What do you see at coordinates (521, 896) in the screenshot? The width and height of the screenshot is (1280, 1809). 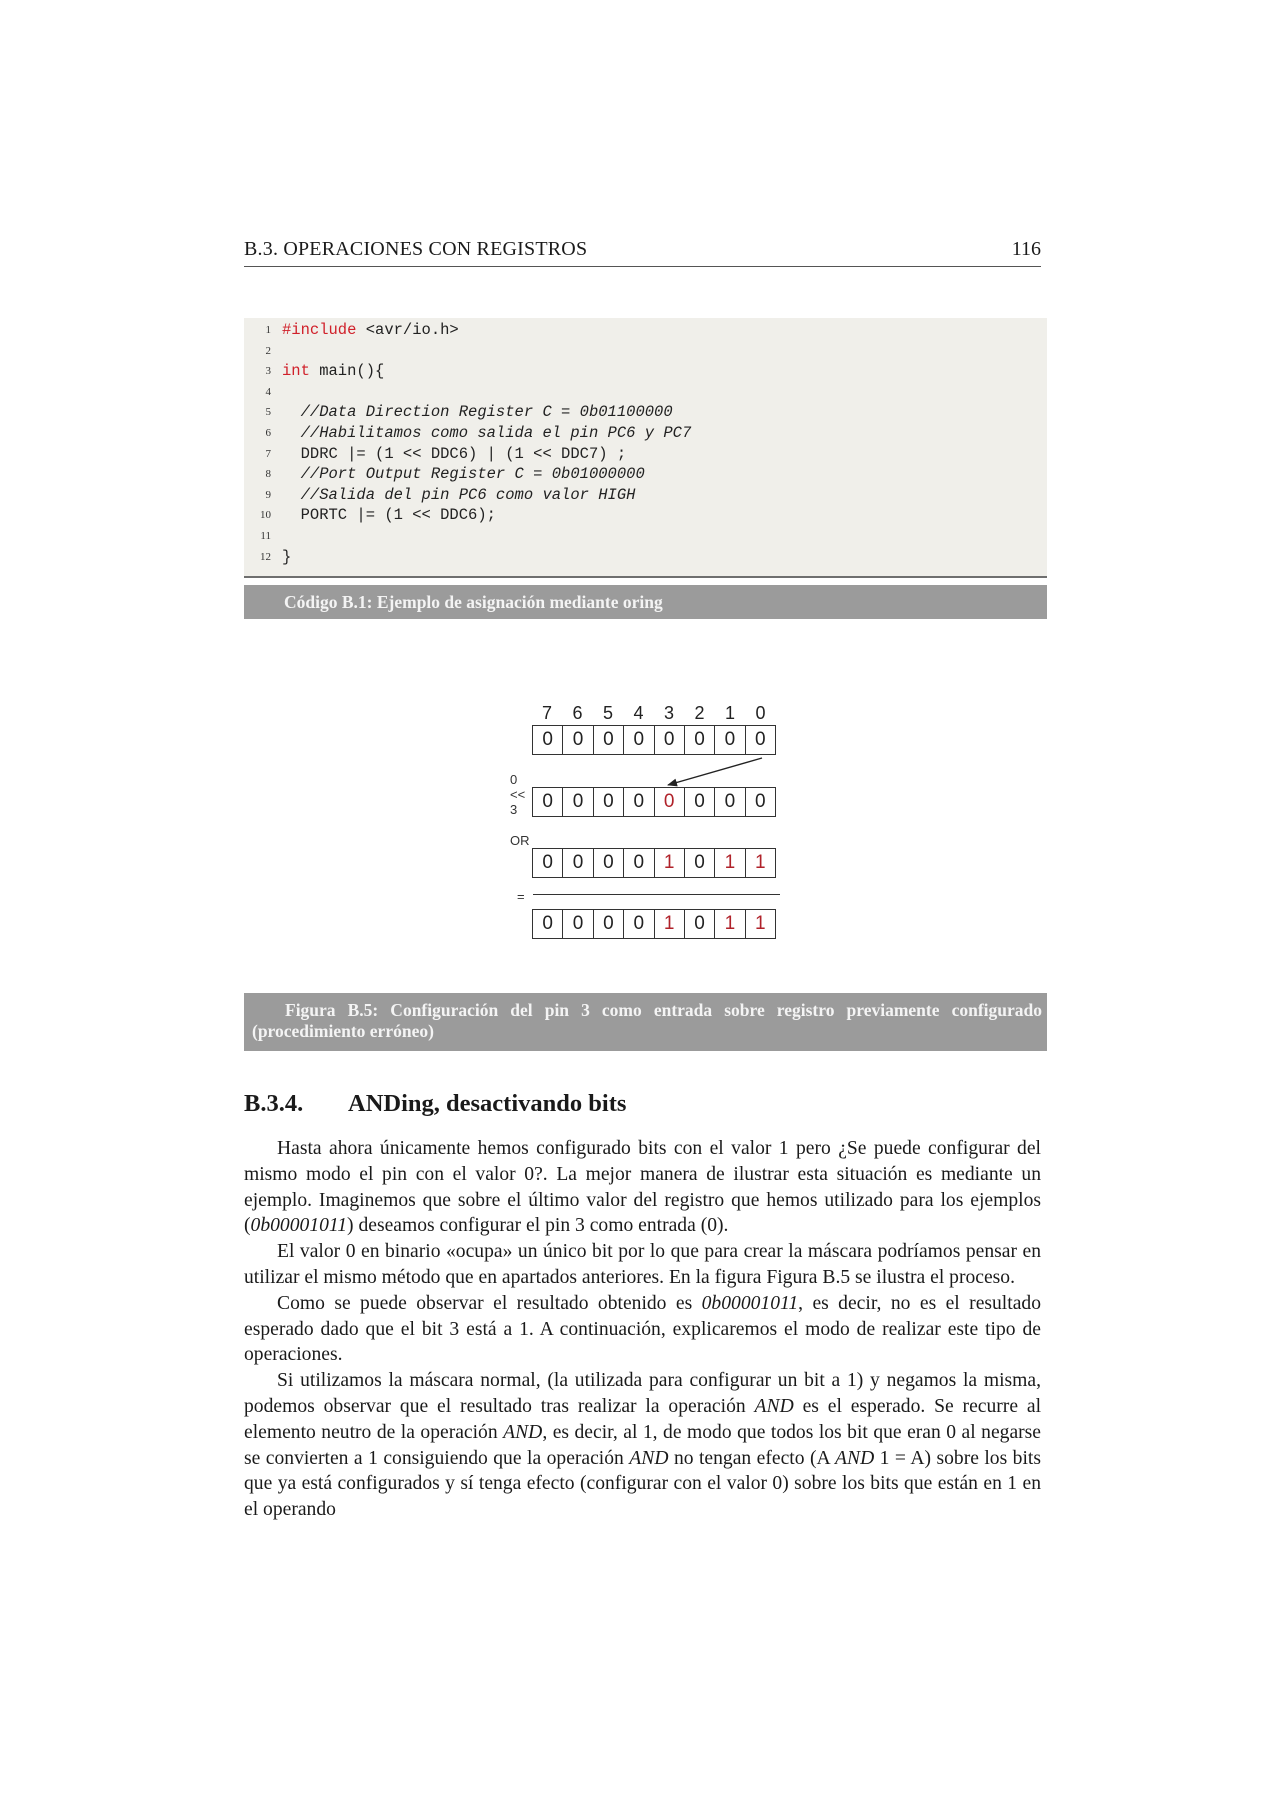 I see `equals-label: =` at bounding box center [521, 896].